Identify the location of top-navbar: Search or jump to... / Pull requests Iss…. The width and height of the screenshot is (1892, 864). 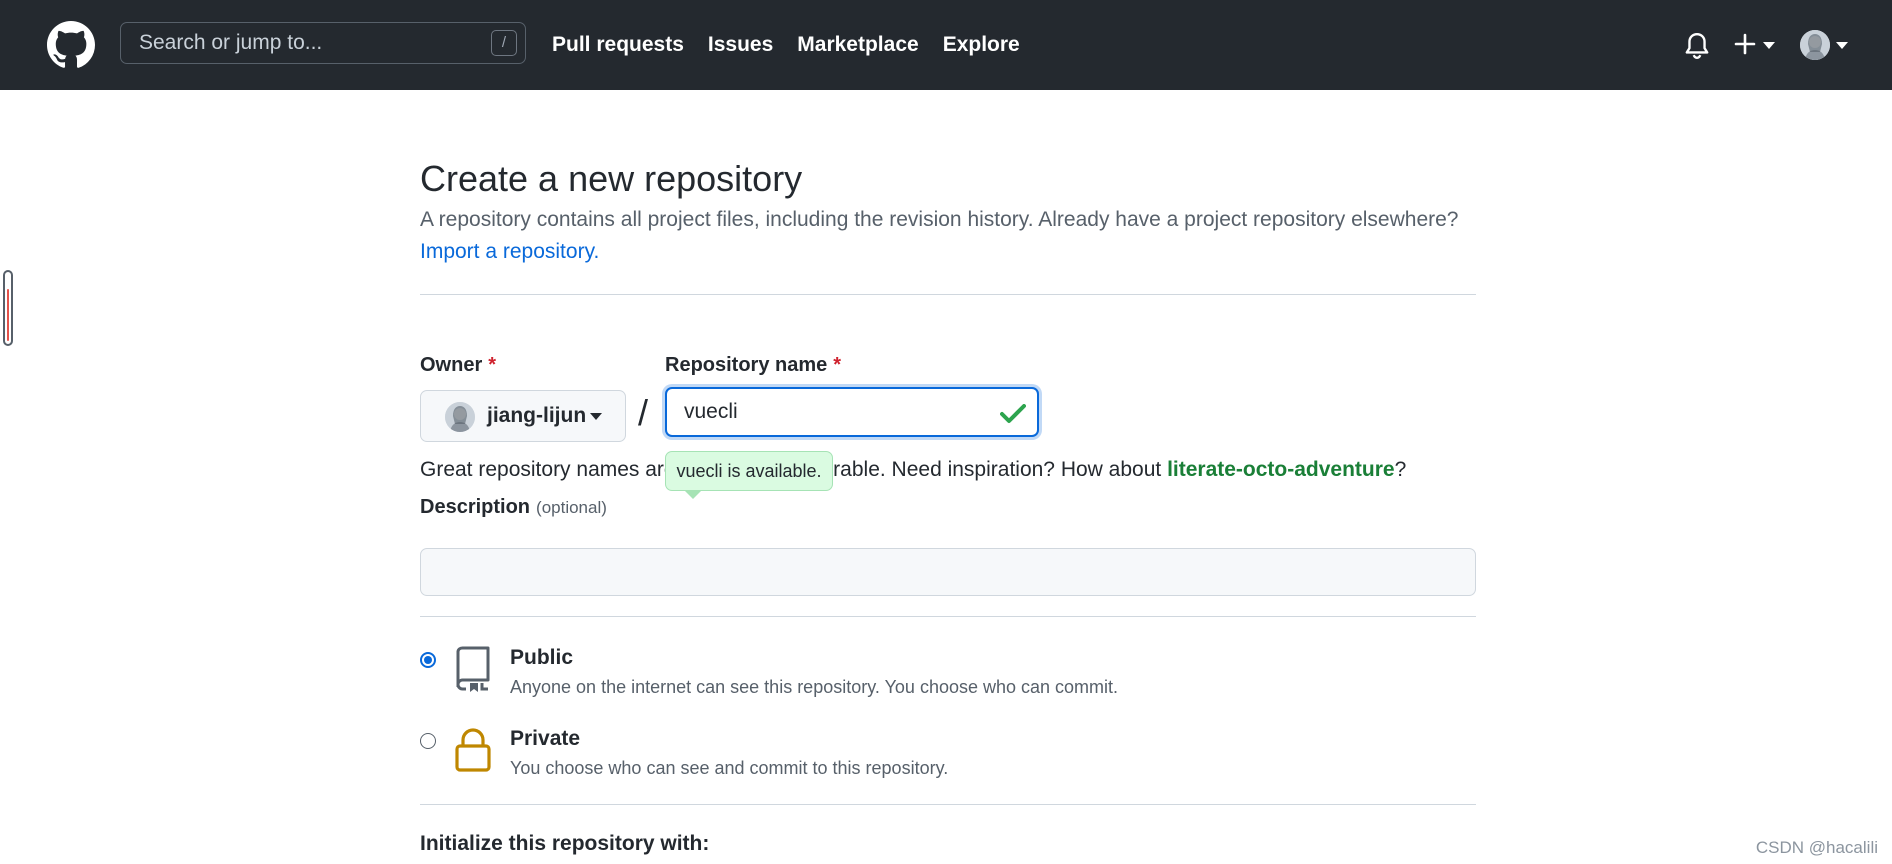
(946, 45).